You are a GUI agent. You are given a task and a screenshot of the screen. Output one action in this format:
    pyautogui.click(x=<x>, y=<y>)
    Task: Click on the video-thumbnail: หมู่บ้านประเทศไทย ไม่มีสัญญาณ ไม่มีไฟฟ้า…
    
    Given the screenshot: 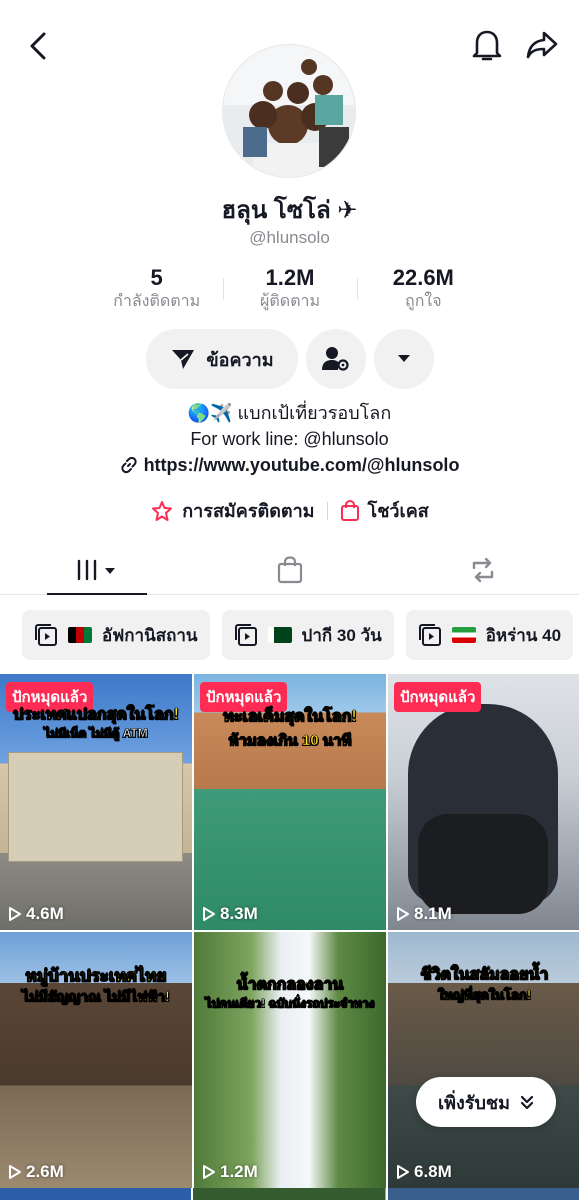 What is the action you would take?
    pyautogui.click(x=96, y=1060)
    